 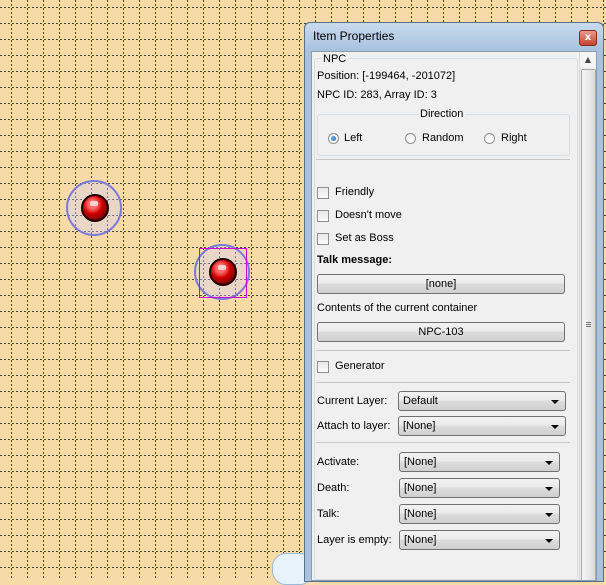 I want to click on direction-right-label: Right, so click(x=514, y=138).